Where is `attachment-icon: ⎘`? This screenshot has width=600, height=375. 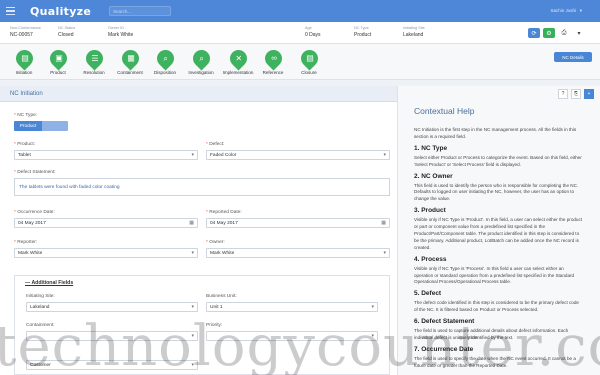 attachment-icon: ⎘ is located at coordinates (576, 94).